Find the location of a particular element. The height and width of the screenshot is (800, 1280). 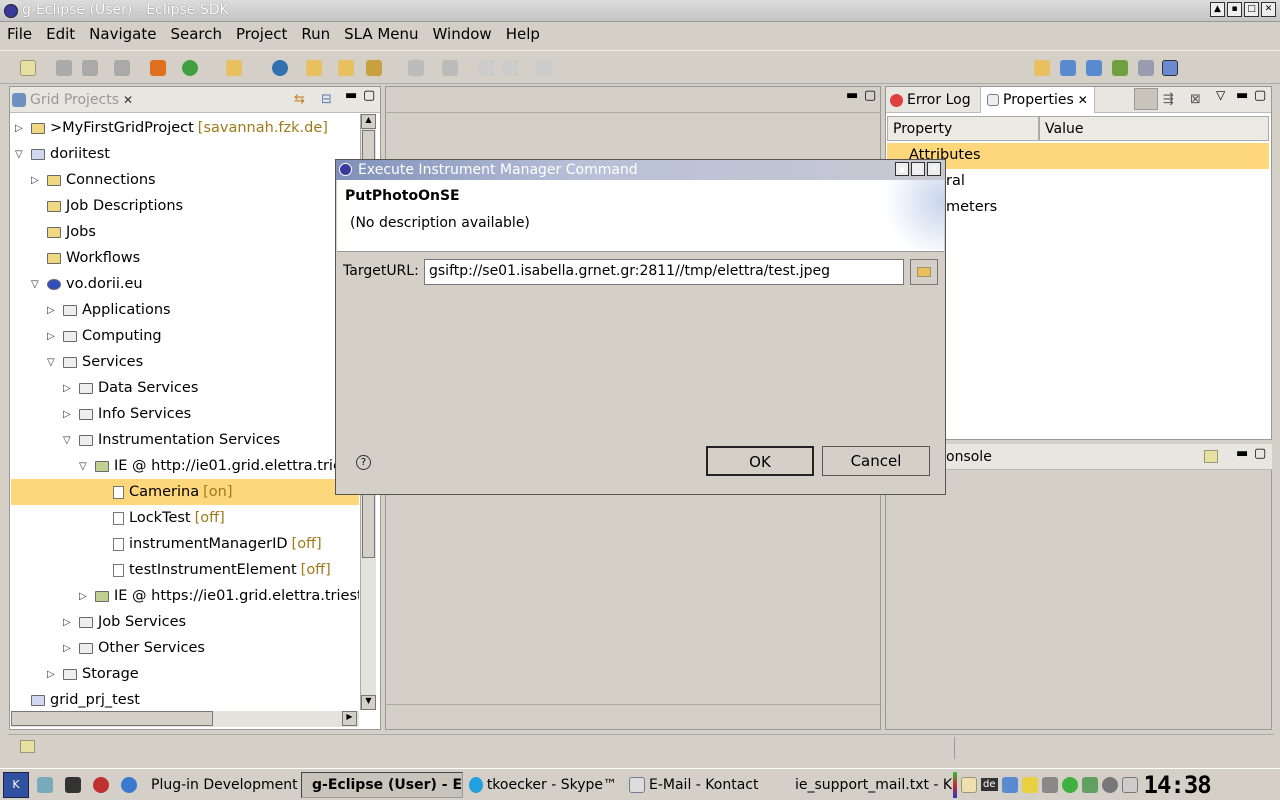

konsole-icon is located at coordinates (73, 784).